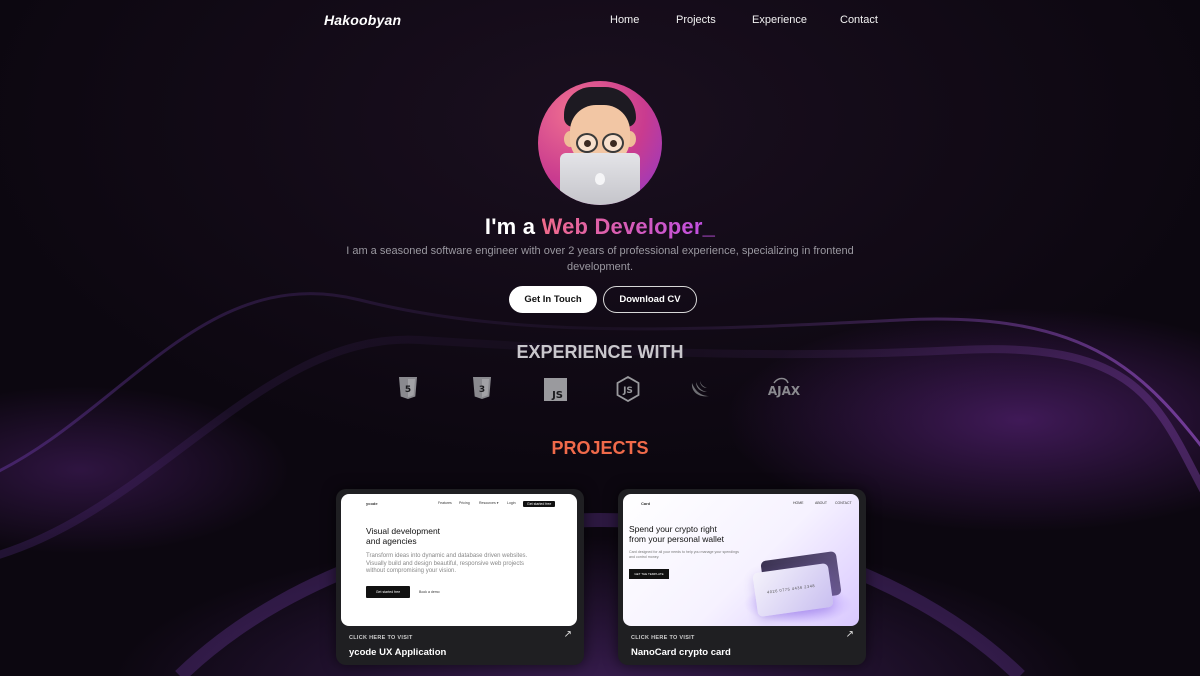  What do you see at coordinates (821, 503) in the screenshot?
I see `preview-nav-item: ABOUT` at bounding box center [821, 503].